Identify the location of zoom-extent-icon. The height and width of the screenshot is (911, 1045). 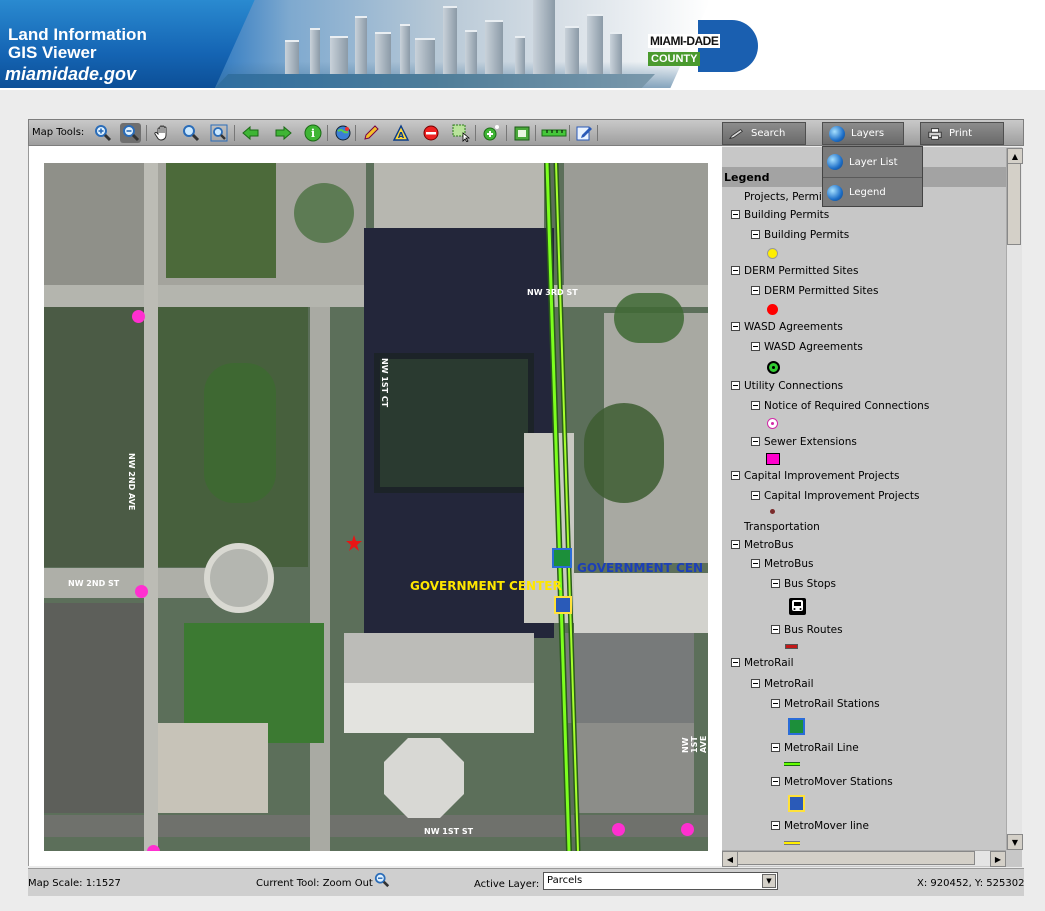
(218, 133).